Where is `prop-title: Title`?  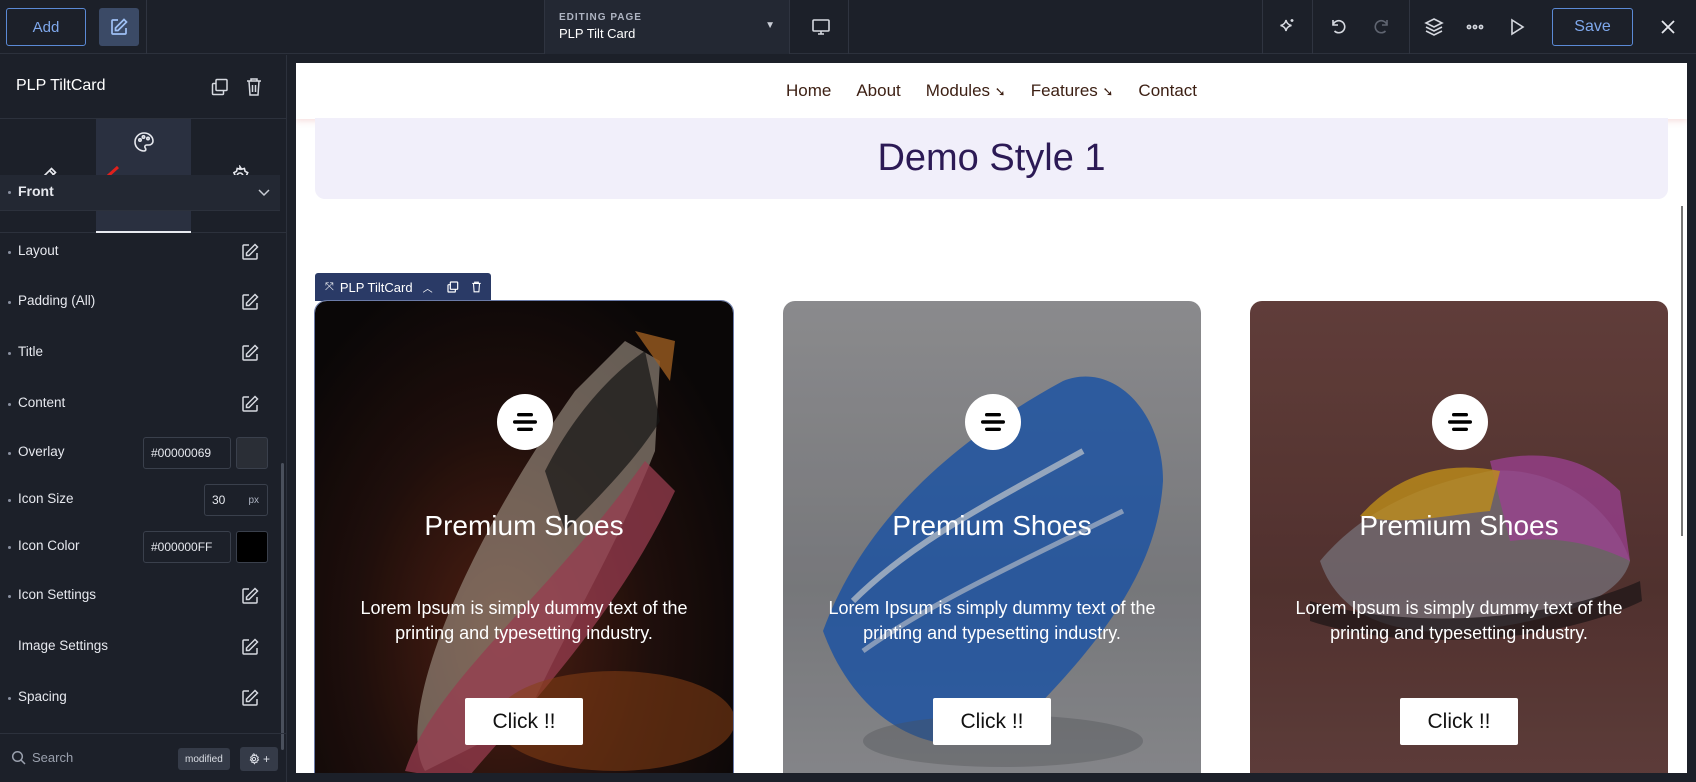 prop-title: Title is located at coordinates (140, 353).